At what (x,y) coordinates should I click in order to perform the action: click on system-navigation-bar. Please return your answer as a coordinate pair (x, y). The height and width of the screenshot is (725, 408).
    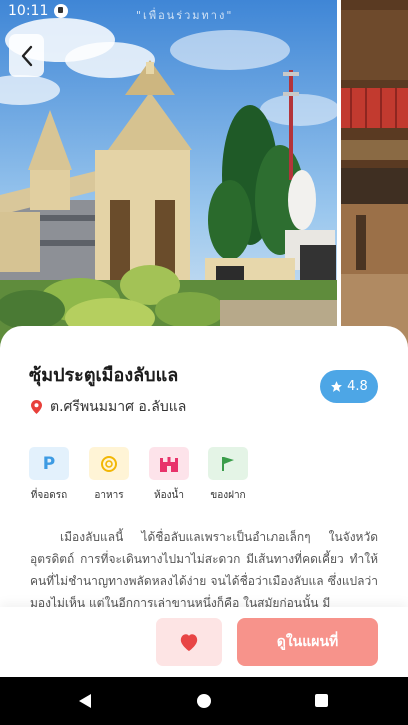
    Looking at the image, I should click on (204, 701).